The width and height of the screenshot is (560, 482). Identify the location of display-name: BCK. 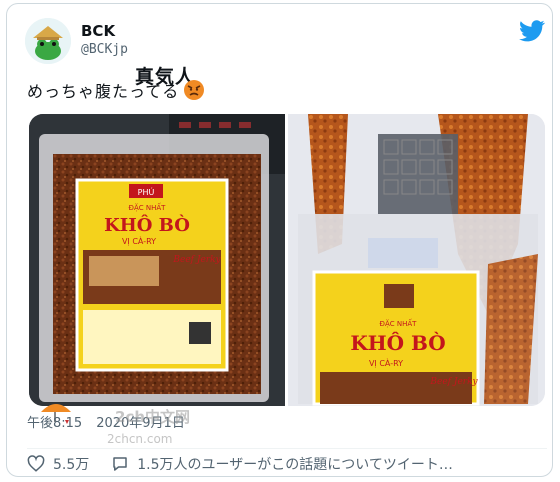
(98, 31).